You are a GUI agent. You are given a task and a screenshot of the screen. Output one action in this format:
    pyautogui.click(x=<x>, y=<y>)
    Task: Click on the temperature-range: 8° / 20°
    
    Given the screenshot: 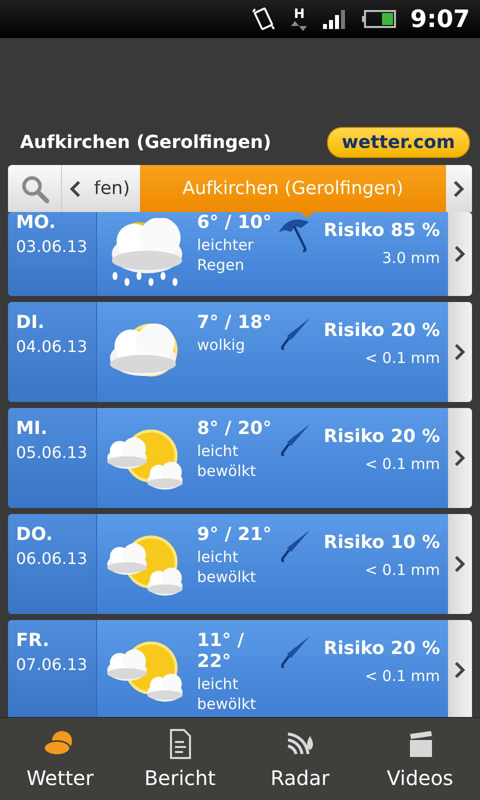 What is the action you would take?
    pyautogui.click(x=235, y=428)
    